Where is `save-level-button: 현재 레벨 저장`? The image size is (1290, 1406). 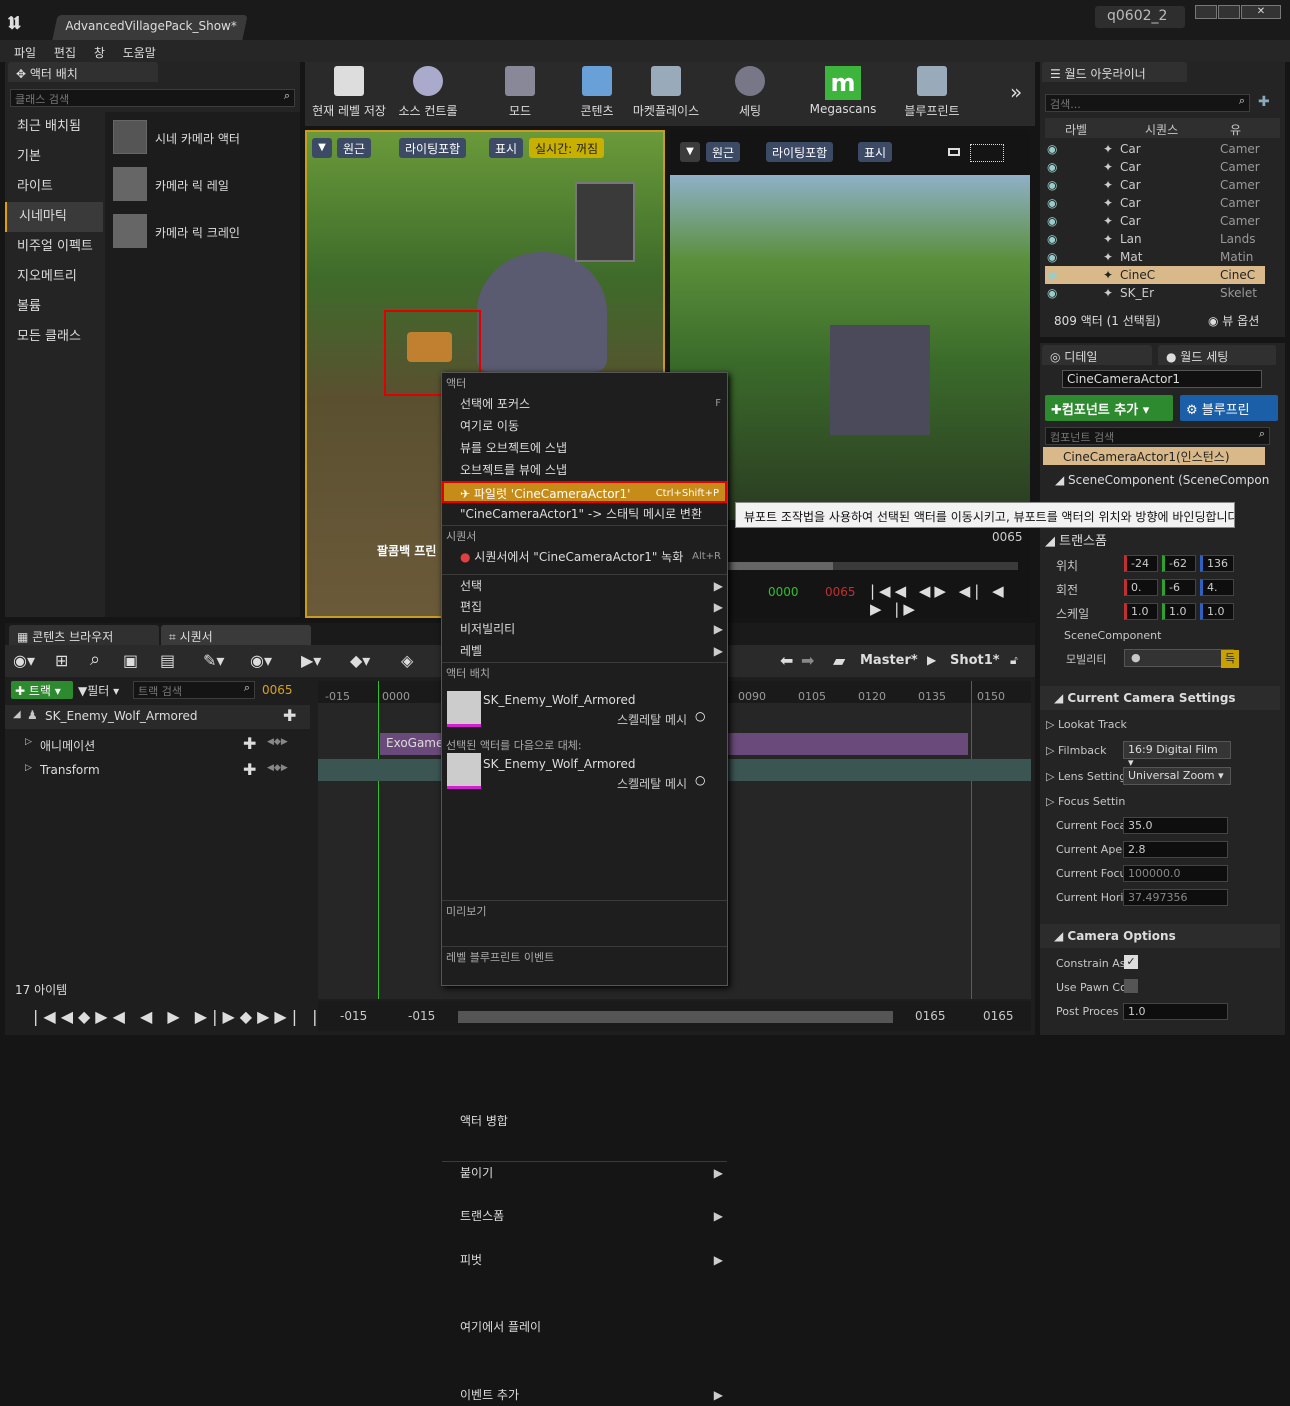 save-level-button: 현재 레벨 저장 is located at coordinates (349, 92).